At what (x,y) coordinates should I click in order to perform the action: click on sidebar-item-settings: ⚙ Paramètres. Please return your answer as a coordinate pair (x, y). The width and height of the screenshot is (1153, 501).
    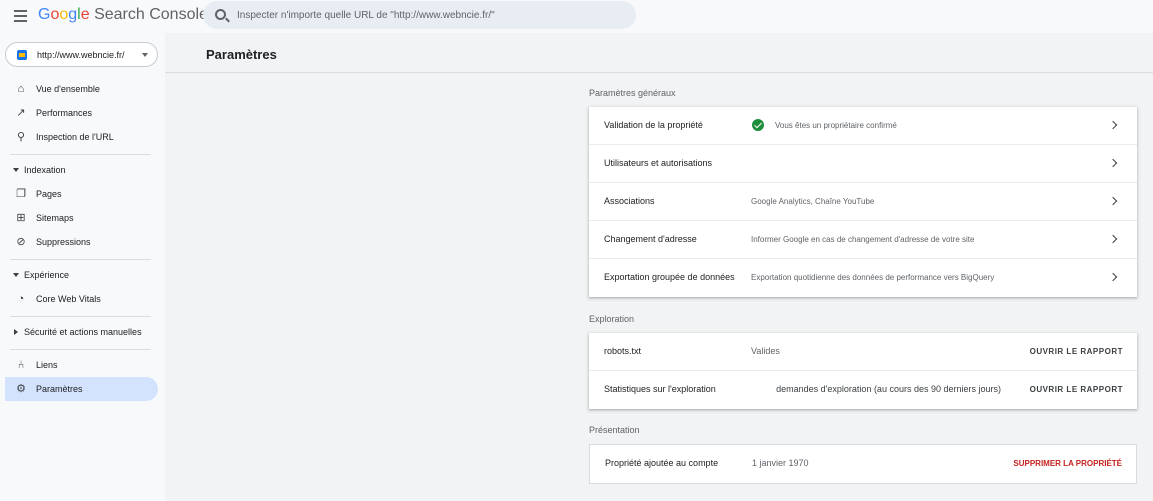
    Looking at the image, I should click on (81, 389).